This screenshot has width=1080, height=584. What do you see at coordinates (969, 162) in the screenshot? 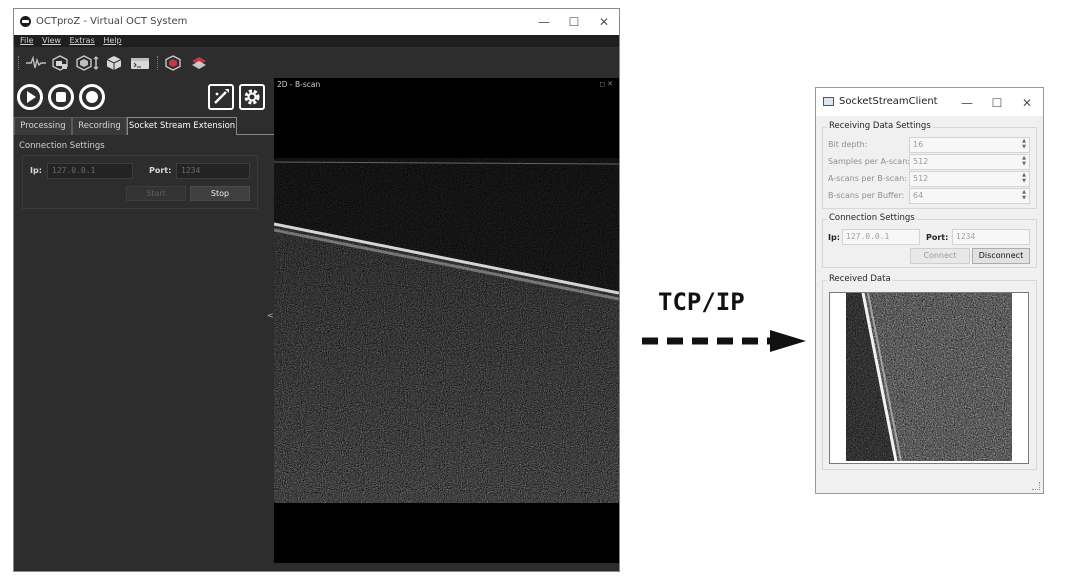
I see `samples-per-ascan-spinbox: 512 ▲ ▼` at bounding box center [969, 162].